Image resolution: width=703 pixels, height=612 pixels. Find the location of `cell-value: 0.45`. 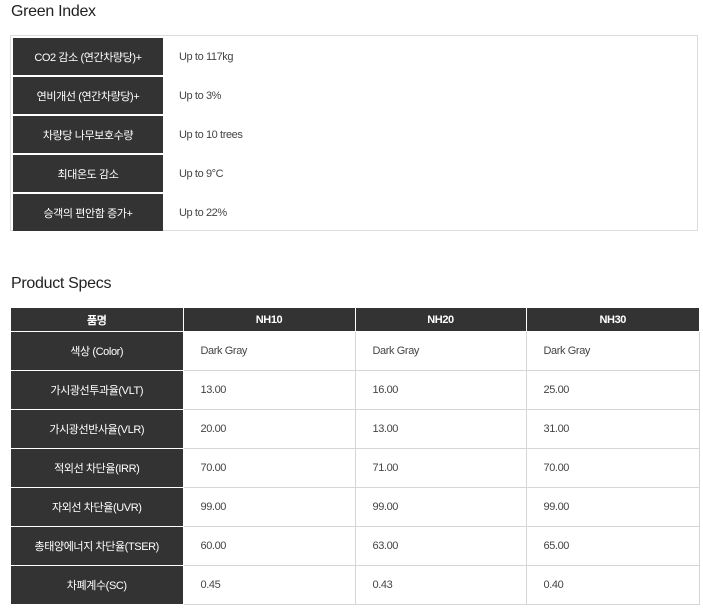

cell-value: 0.45 is located at coordinates (269, 585).